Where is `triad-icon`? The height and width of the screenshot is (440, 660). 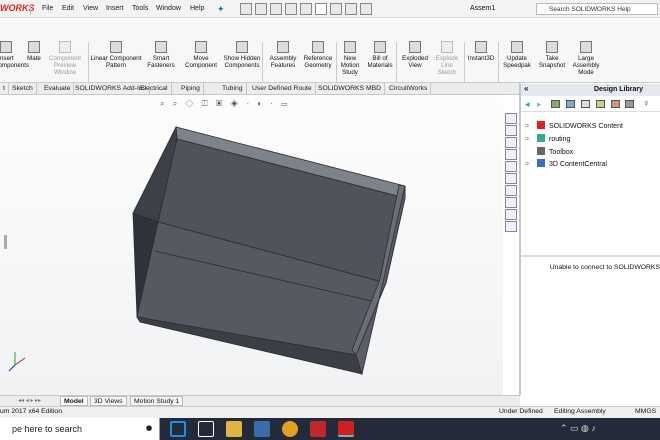
triad-icon is located at coordinates (17, 362).